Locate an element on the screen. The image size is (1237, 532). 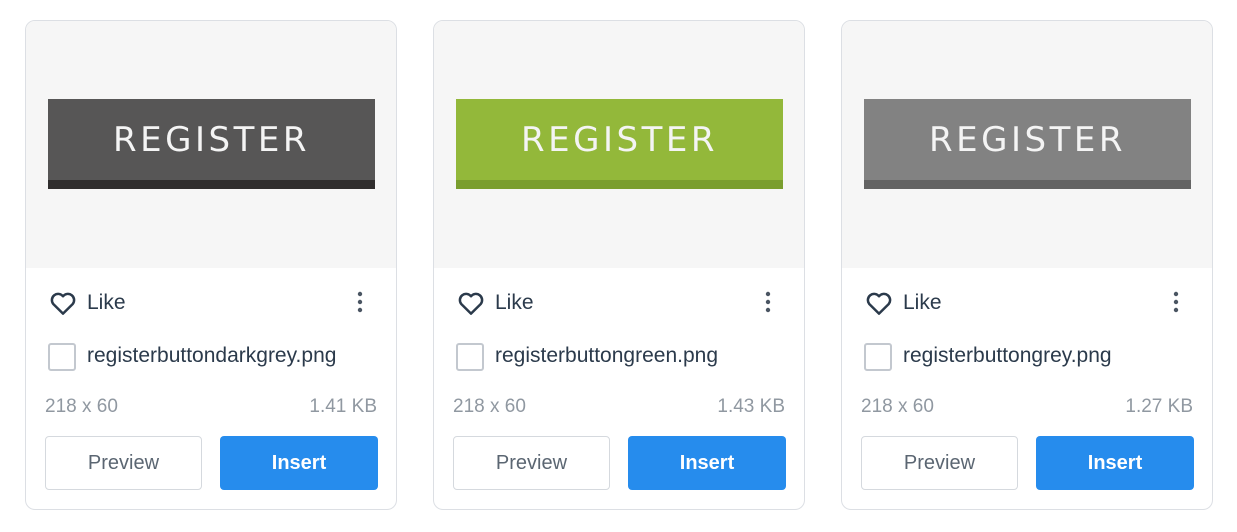
file-size: 1.27 KB is located at coordinates (1159, 406).